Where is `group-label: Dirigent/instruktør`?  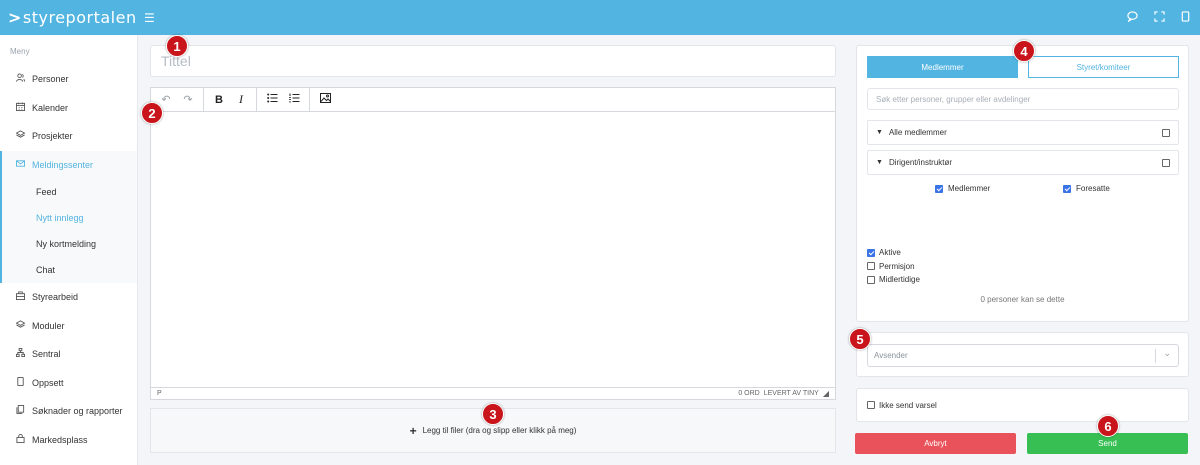
group-label: Dirigent/instruktør is located at coordinates (920, 162).